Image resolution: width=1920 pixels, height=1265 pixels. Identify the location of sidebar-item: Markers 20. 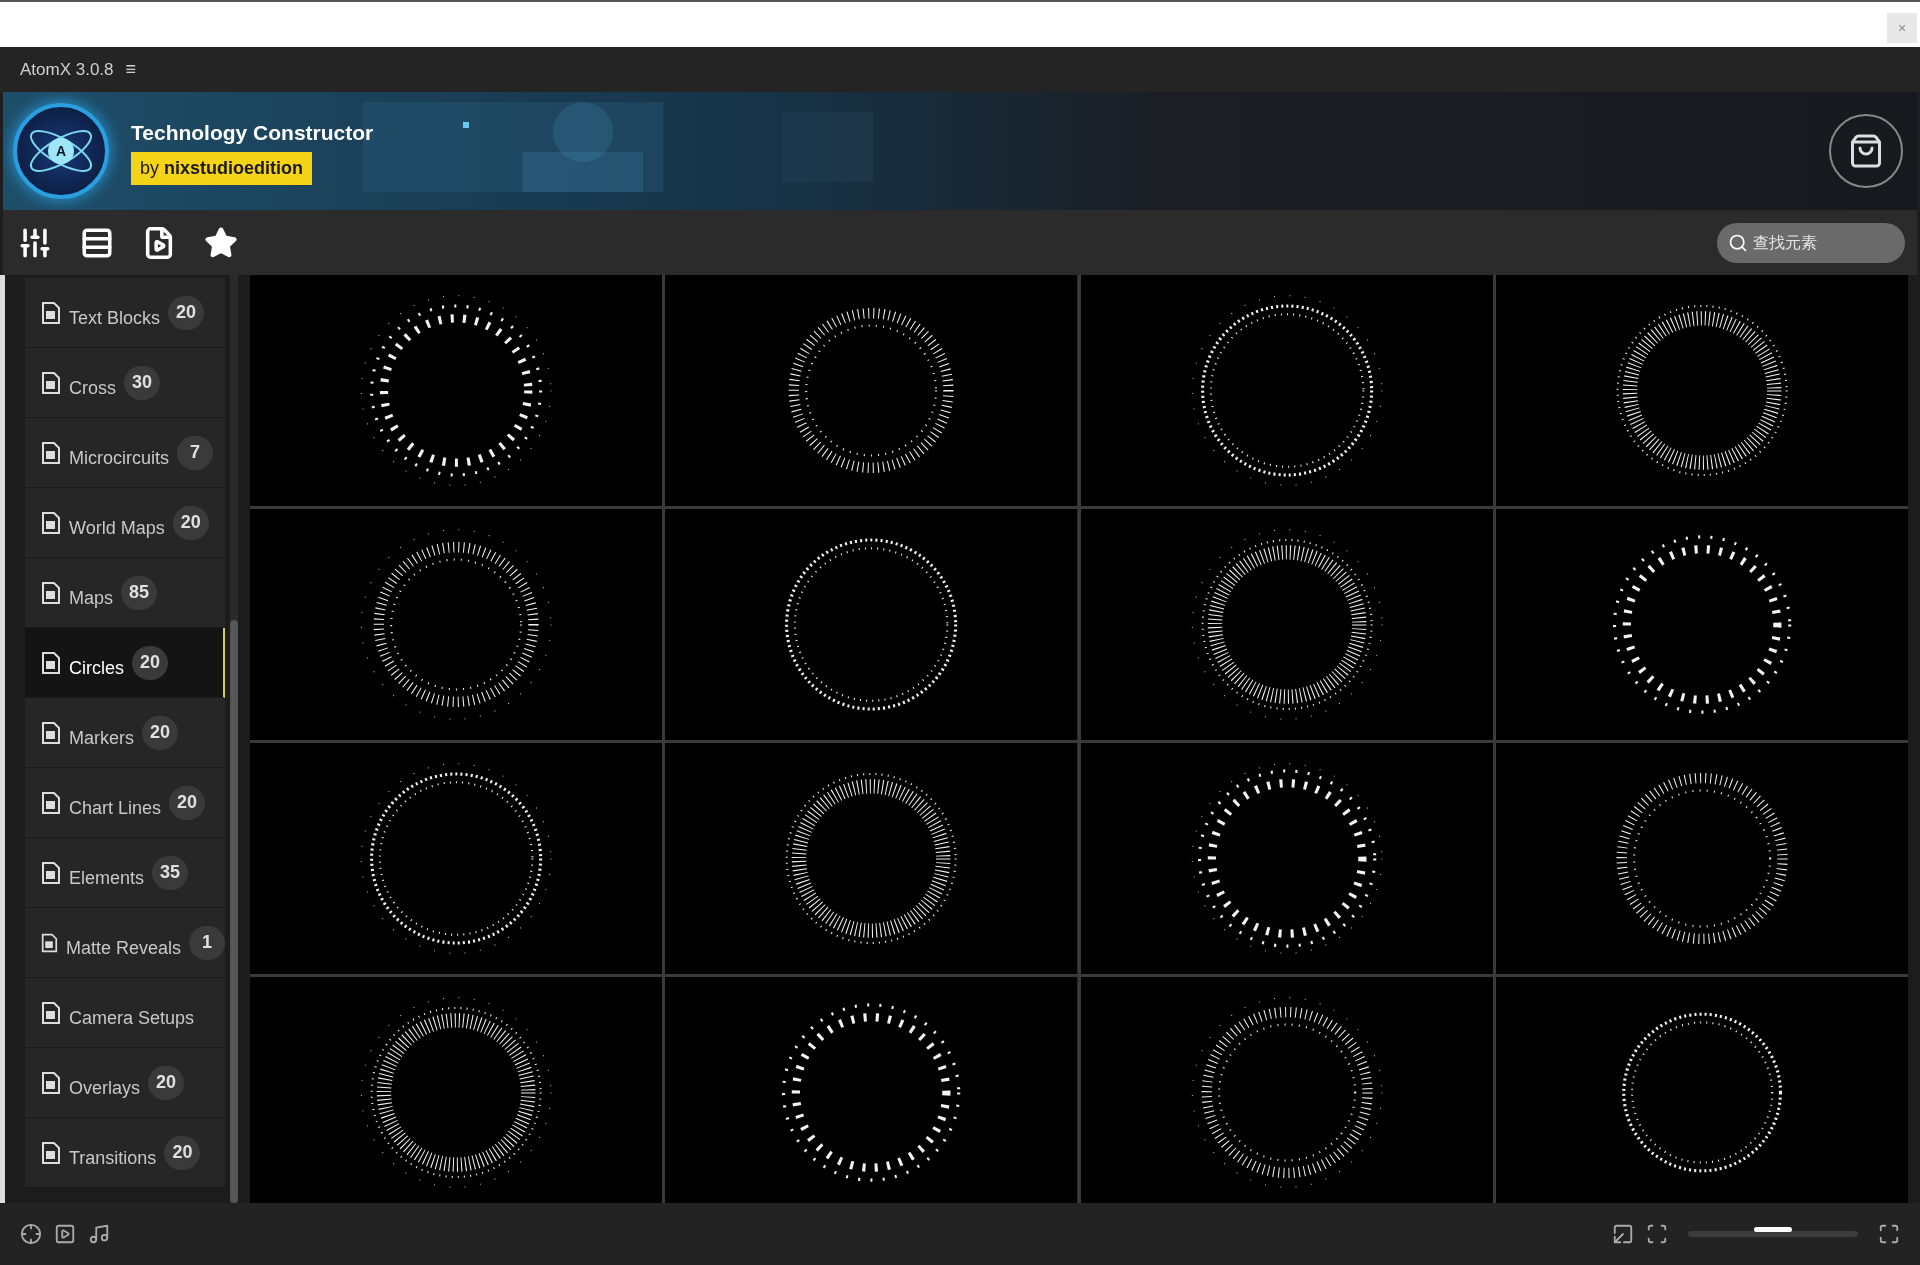
(125, 733).